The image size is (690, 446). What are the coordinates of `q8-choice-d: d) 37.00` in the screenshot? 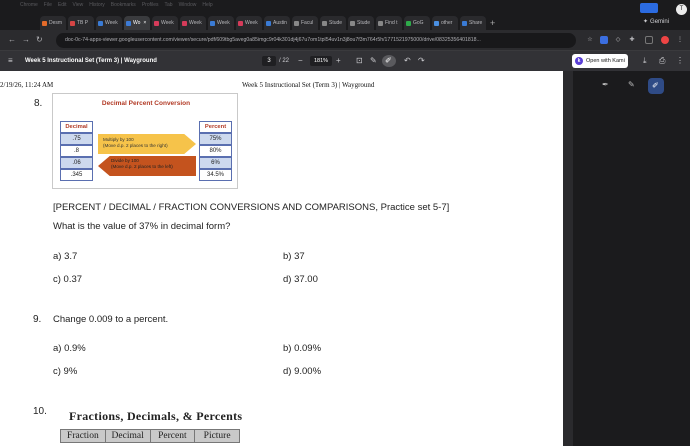 It's located at (300, 279).